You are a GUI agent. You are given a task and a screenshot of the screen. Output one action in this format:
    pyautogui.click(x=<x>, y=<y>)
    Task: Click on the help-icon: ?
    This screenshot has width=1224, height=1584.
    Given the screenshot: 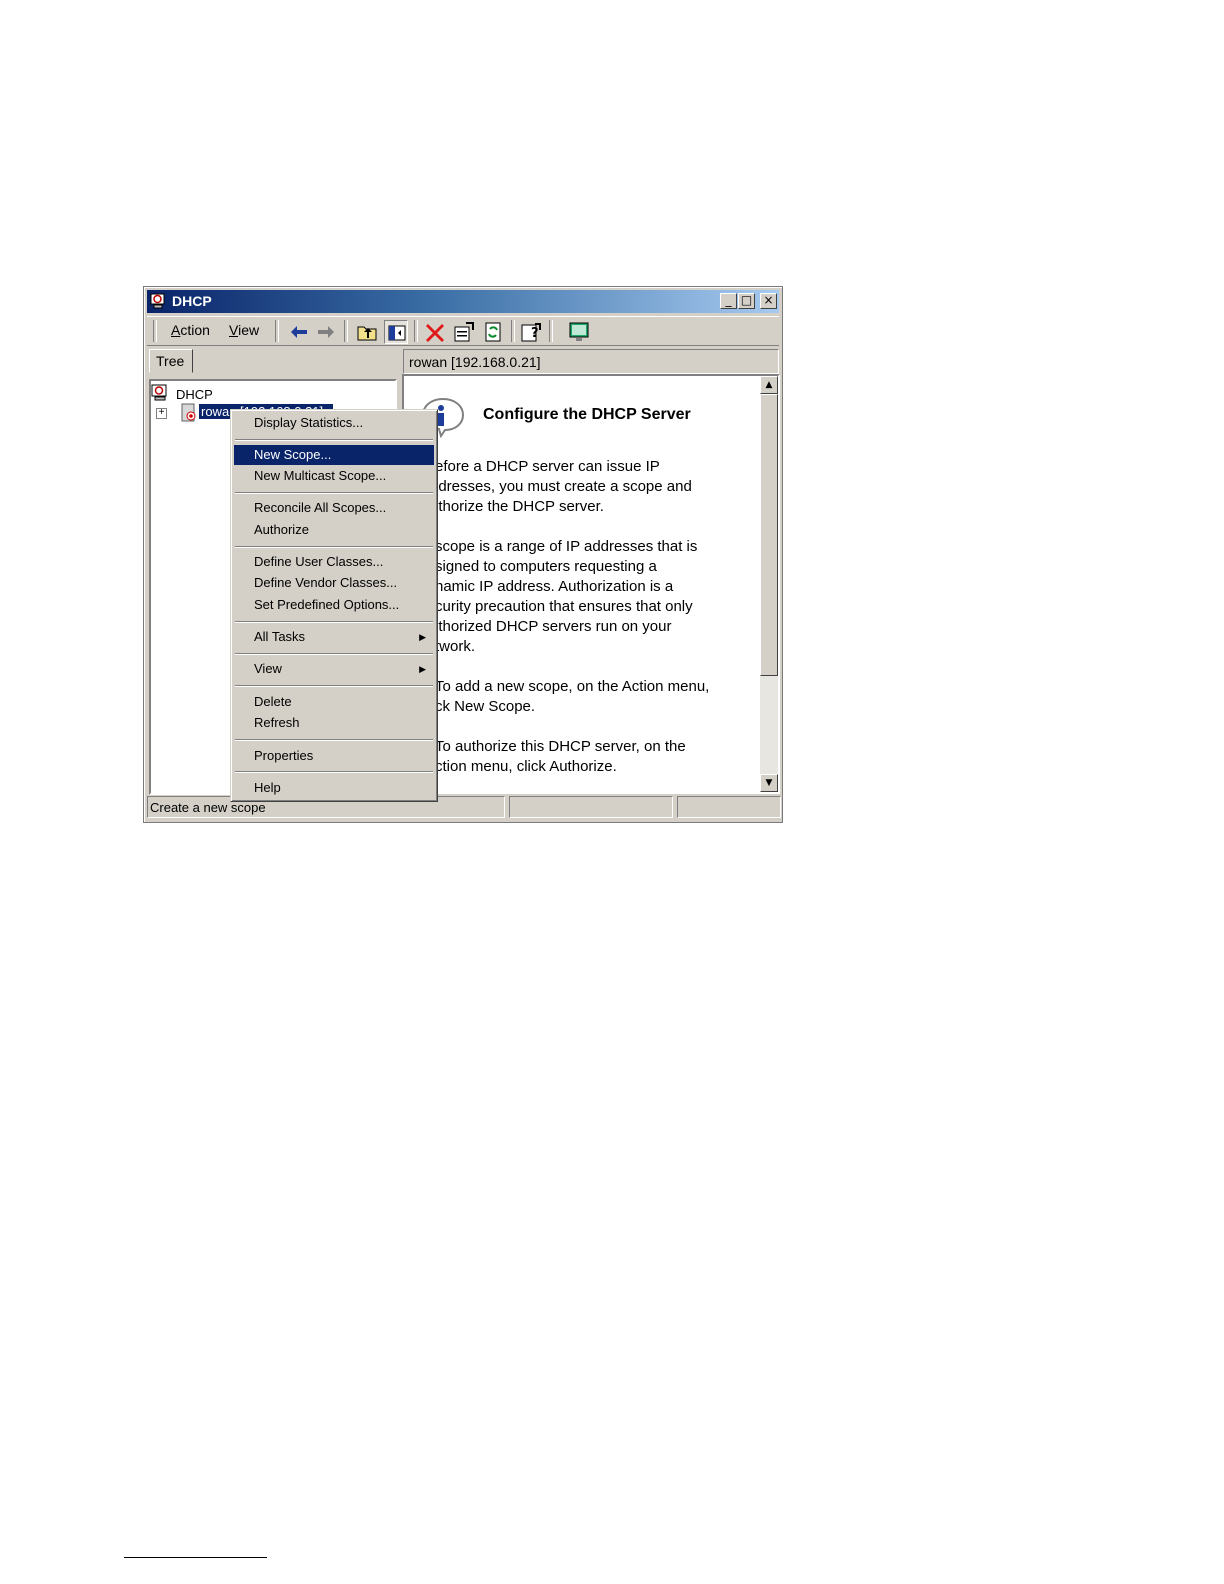 What is the action you would take?
    pyautogui.click(x=531, y=332)
    